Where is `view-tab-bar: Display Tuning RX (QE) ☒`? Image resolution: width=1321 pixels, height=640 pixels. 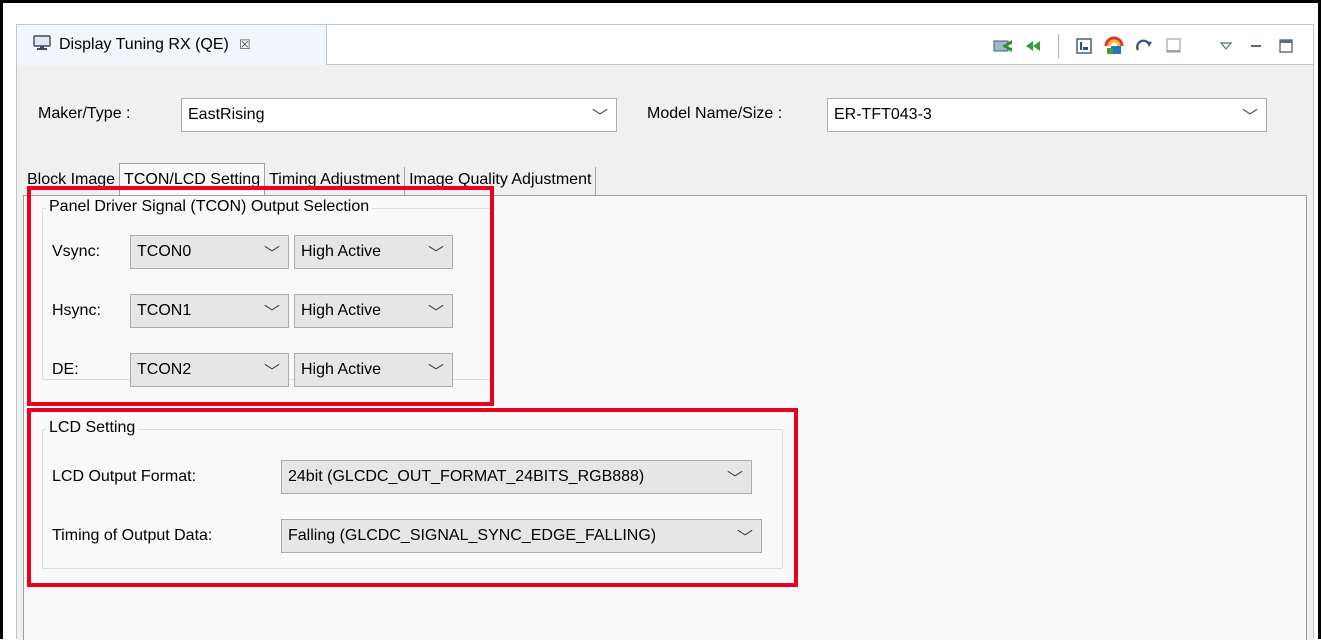 view-tab-bar: Display Tuning RX (QE) ☒ is located at coordinates (665, 45).